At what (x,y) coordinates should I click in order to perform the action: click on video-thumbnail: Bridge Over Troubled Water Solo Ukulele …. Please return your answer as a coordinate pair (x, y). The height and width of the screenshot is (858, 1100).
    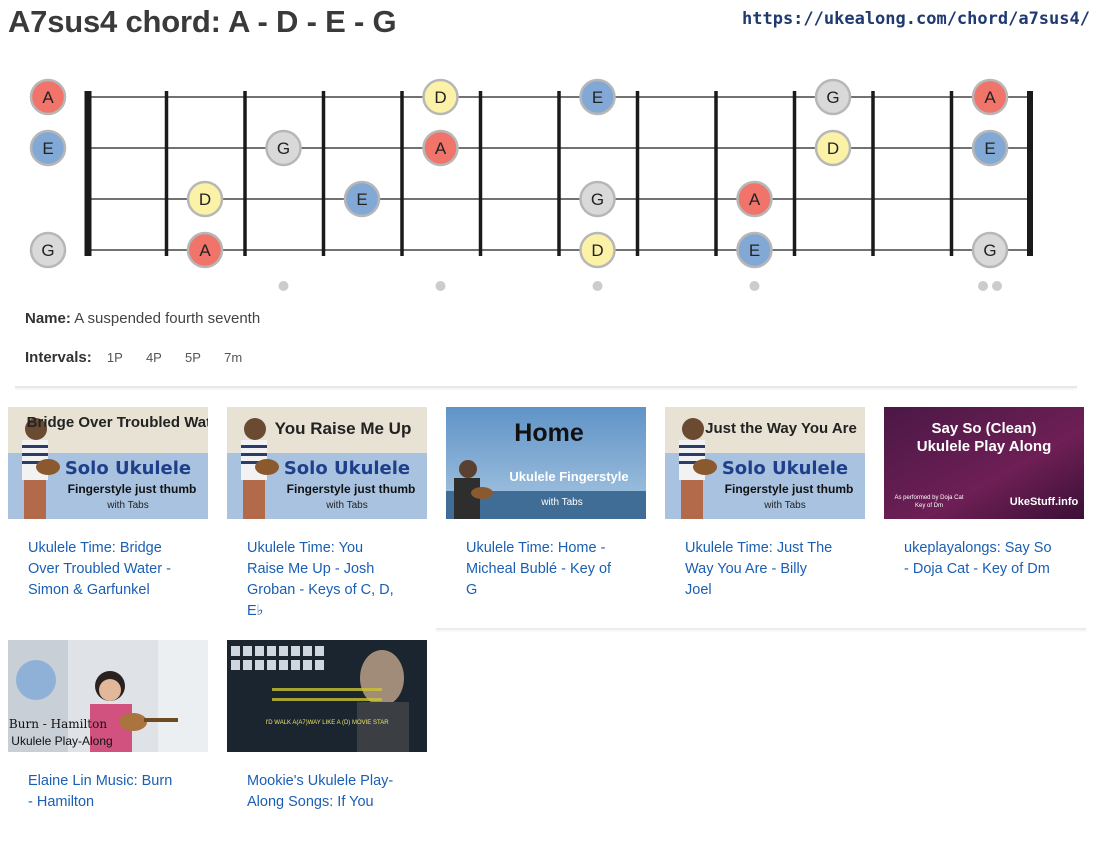
    Looking at the image, I should click on (108, 463).